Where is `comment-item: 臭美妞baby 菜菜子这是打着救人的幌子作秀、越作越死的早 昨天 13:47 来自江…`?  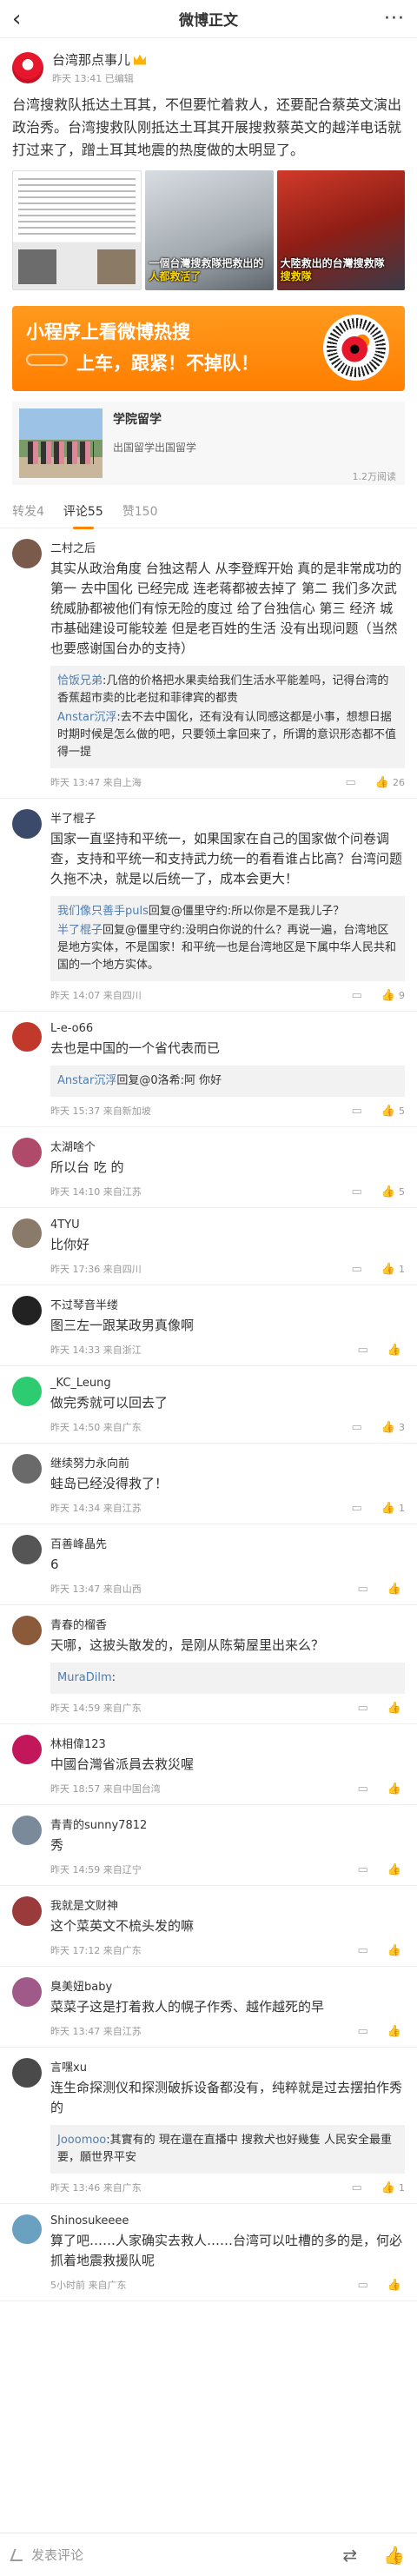 comment-item: 臭美妞baby 菜菜子这是打着救人的幌子作秀、越作越死的早 昨天 13:47 来自江… is located at coordinates (208, 2007).